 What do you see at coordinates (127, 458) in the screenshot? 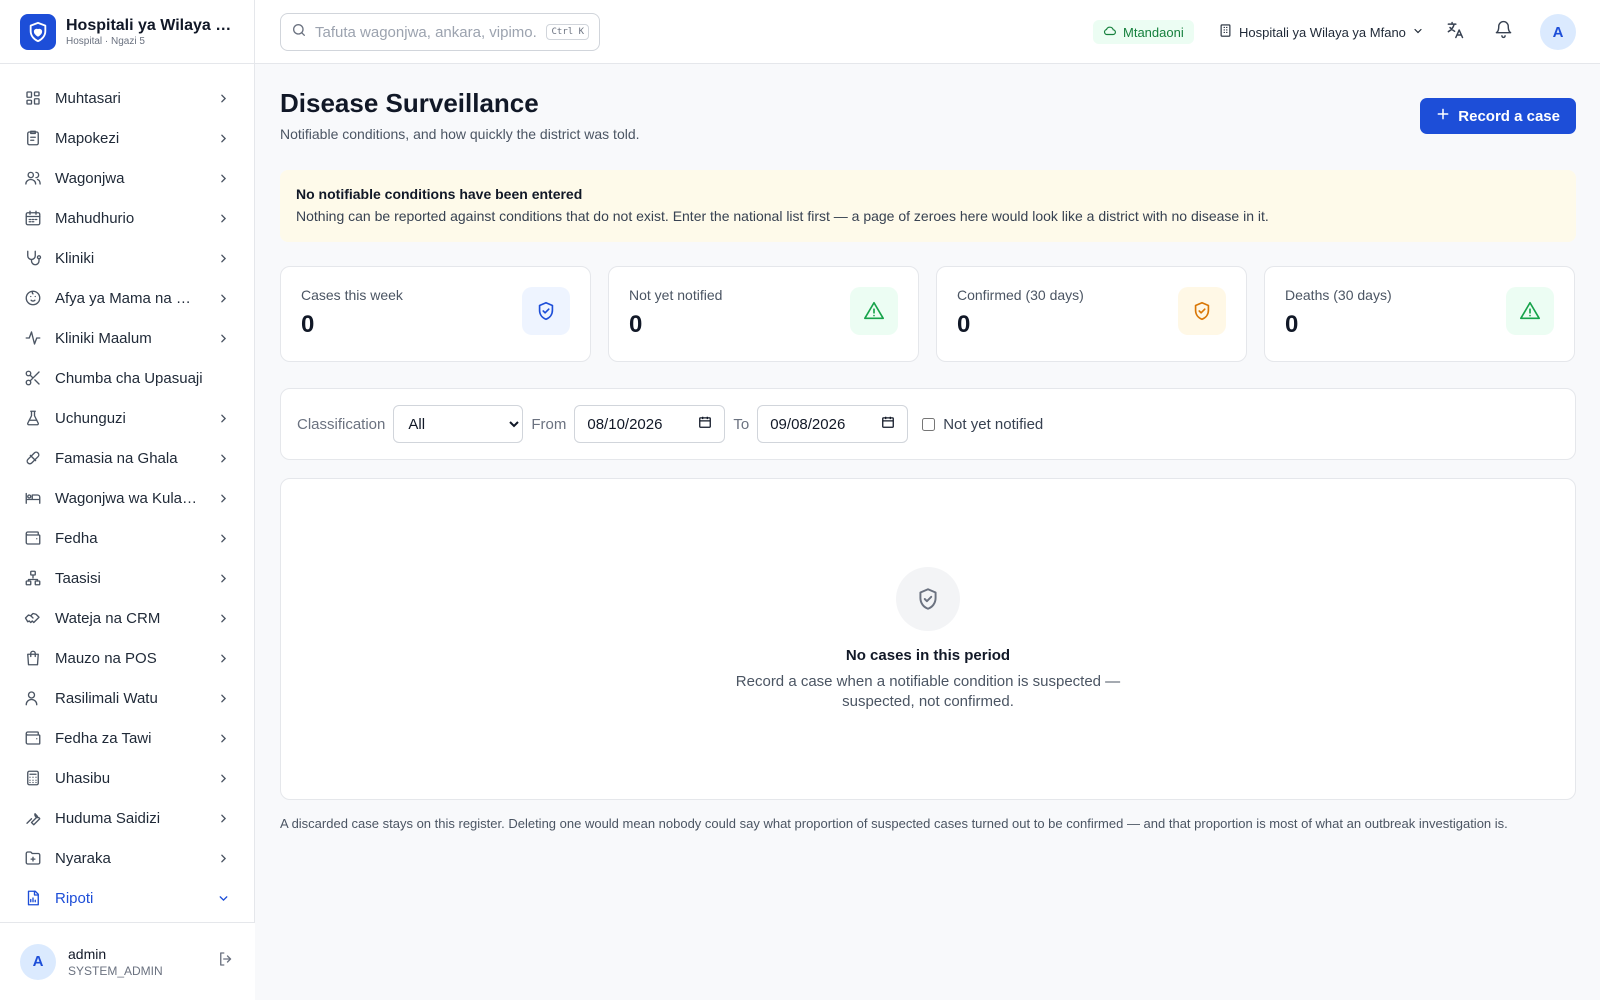
I see `sidebar-item-famasia-na-ghala: Famasia na Ghala` at bounding box center [127, 458].